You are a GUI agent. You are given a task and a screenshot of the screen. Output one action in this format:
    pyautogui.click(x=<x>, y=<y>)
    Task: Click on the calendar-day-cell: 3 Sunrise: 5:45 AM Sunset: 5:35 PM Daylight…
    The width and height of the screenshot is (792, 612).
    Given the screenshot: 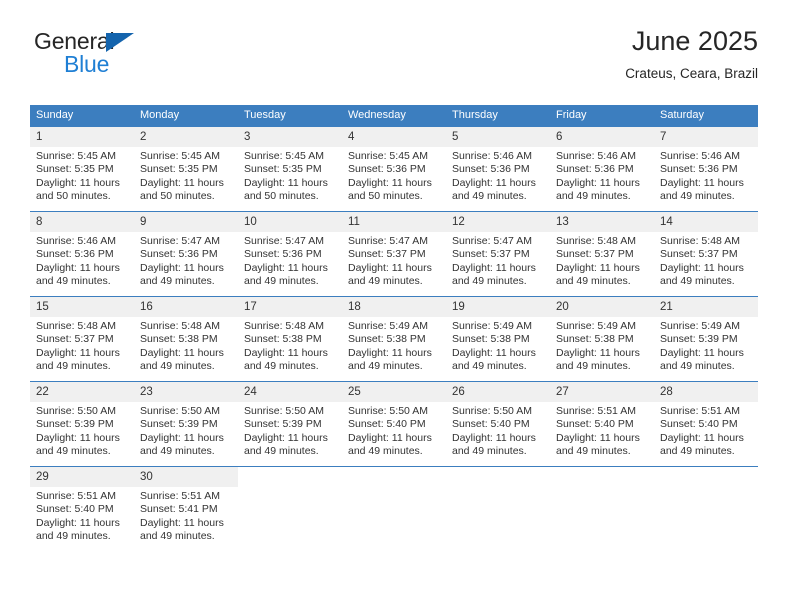 What is the action you would take?
    pyautogui.click(x=290, y=169)
    